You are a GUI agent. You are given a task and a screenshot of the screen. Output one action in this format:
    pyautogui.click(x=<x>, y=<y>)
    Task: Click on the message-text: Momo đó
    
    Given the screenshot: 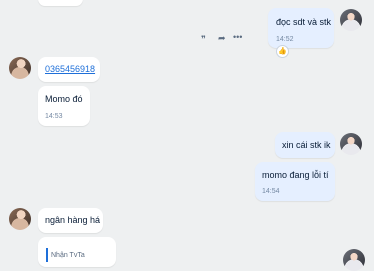 What is the action you would take?
    pyautogui.click(x=64, y=99)
    